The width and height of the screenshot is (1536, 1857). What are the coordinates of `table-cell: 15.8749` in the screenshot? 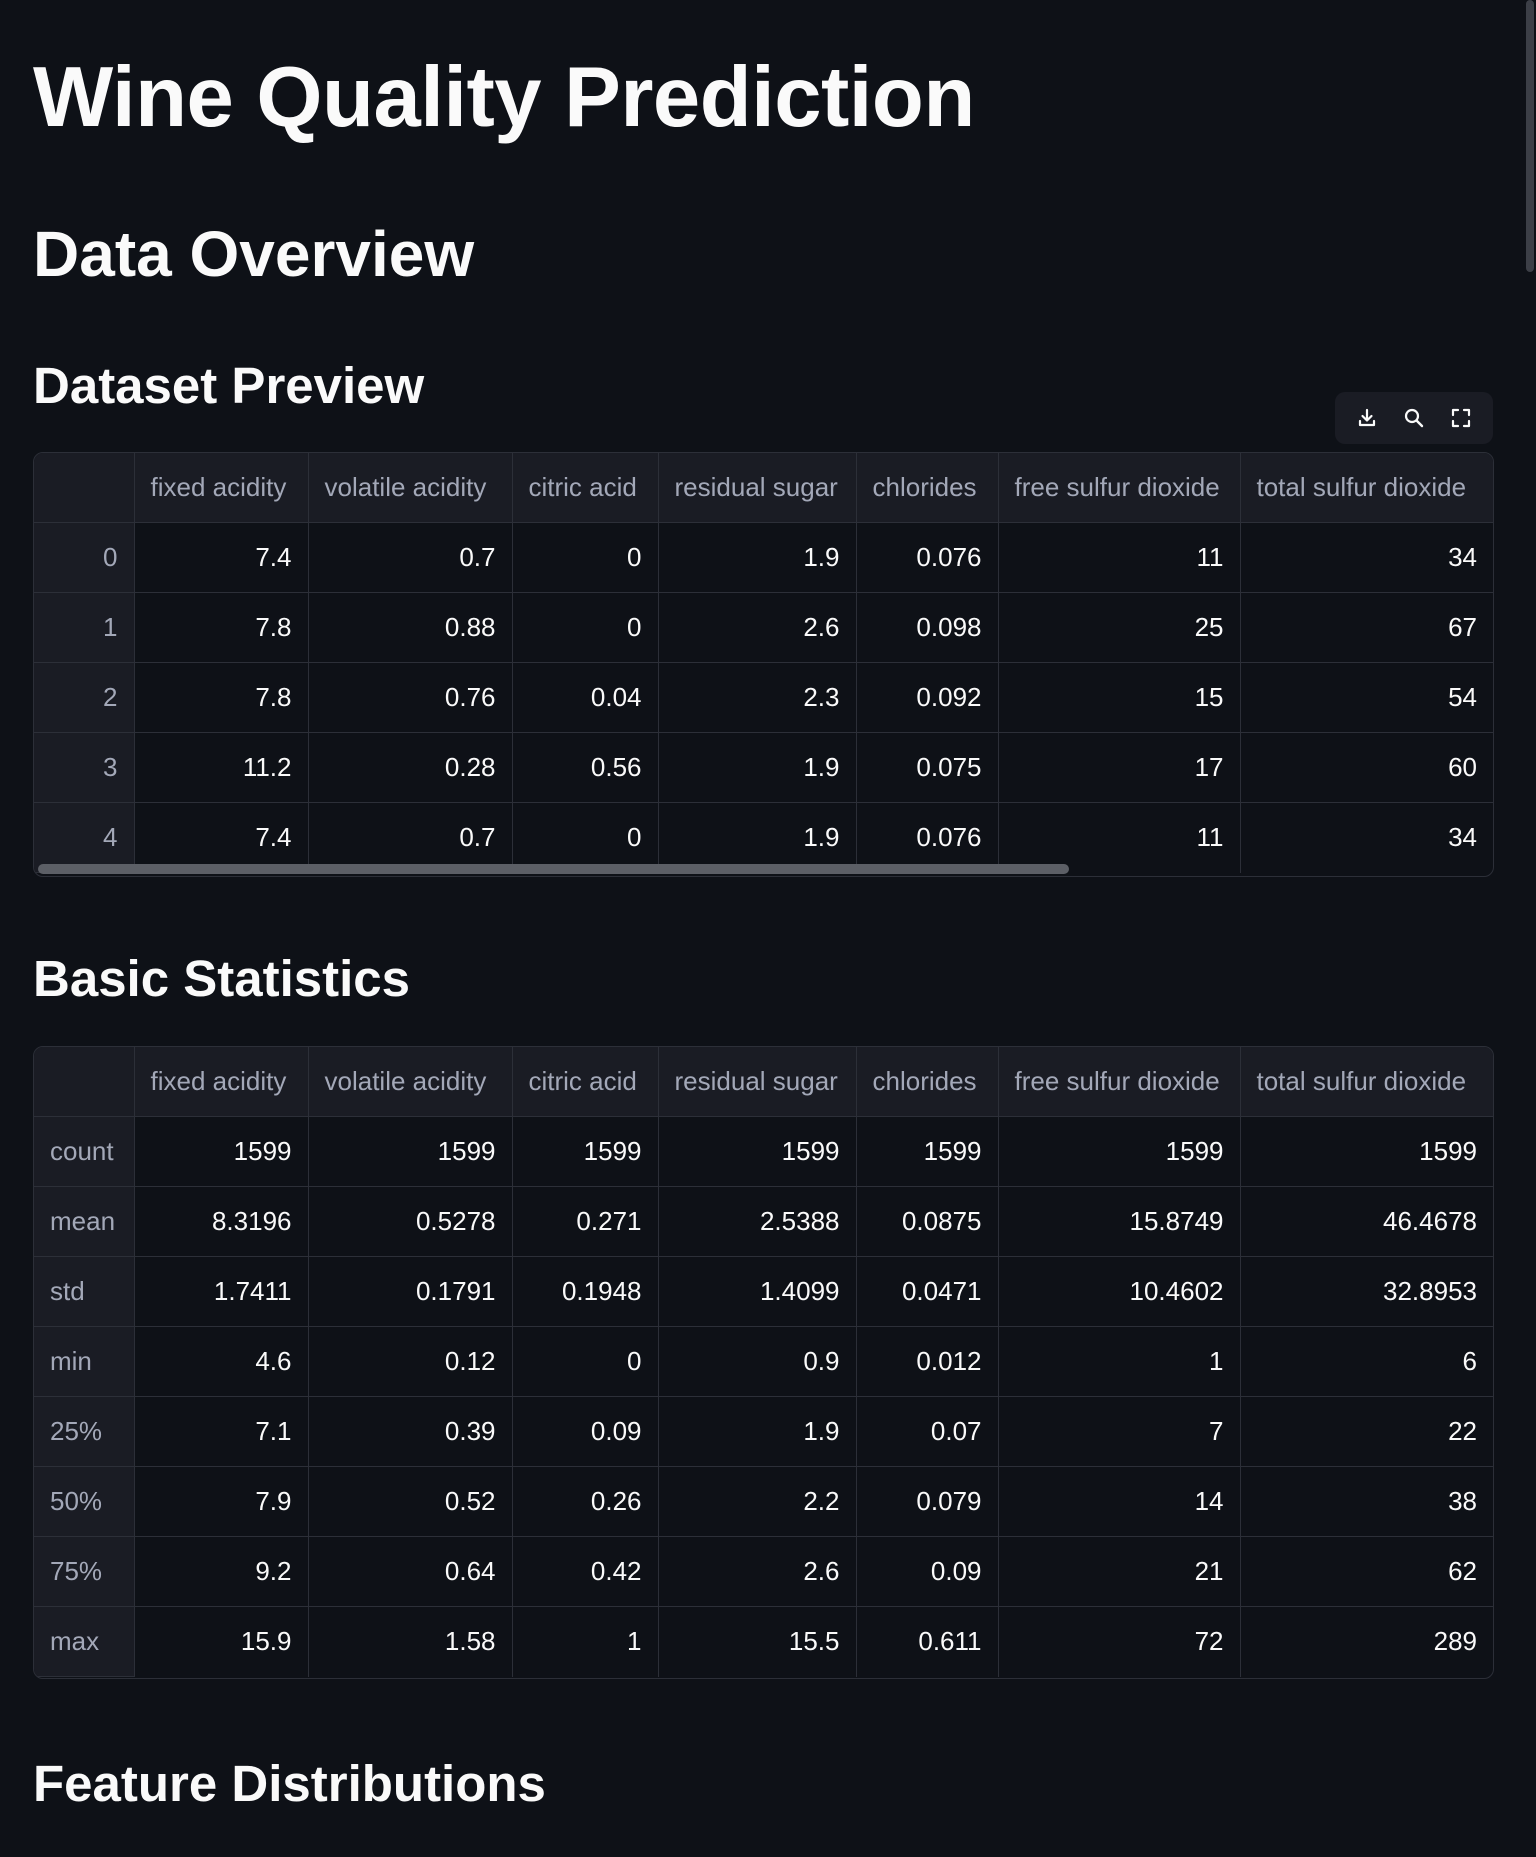 It's located at (1119, 1221).